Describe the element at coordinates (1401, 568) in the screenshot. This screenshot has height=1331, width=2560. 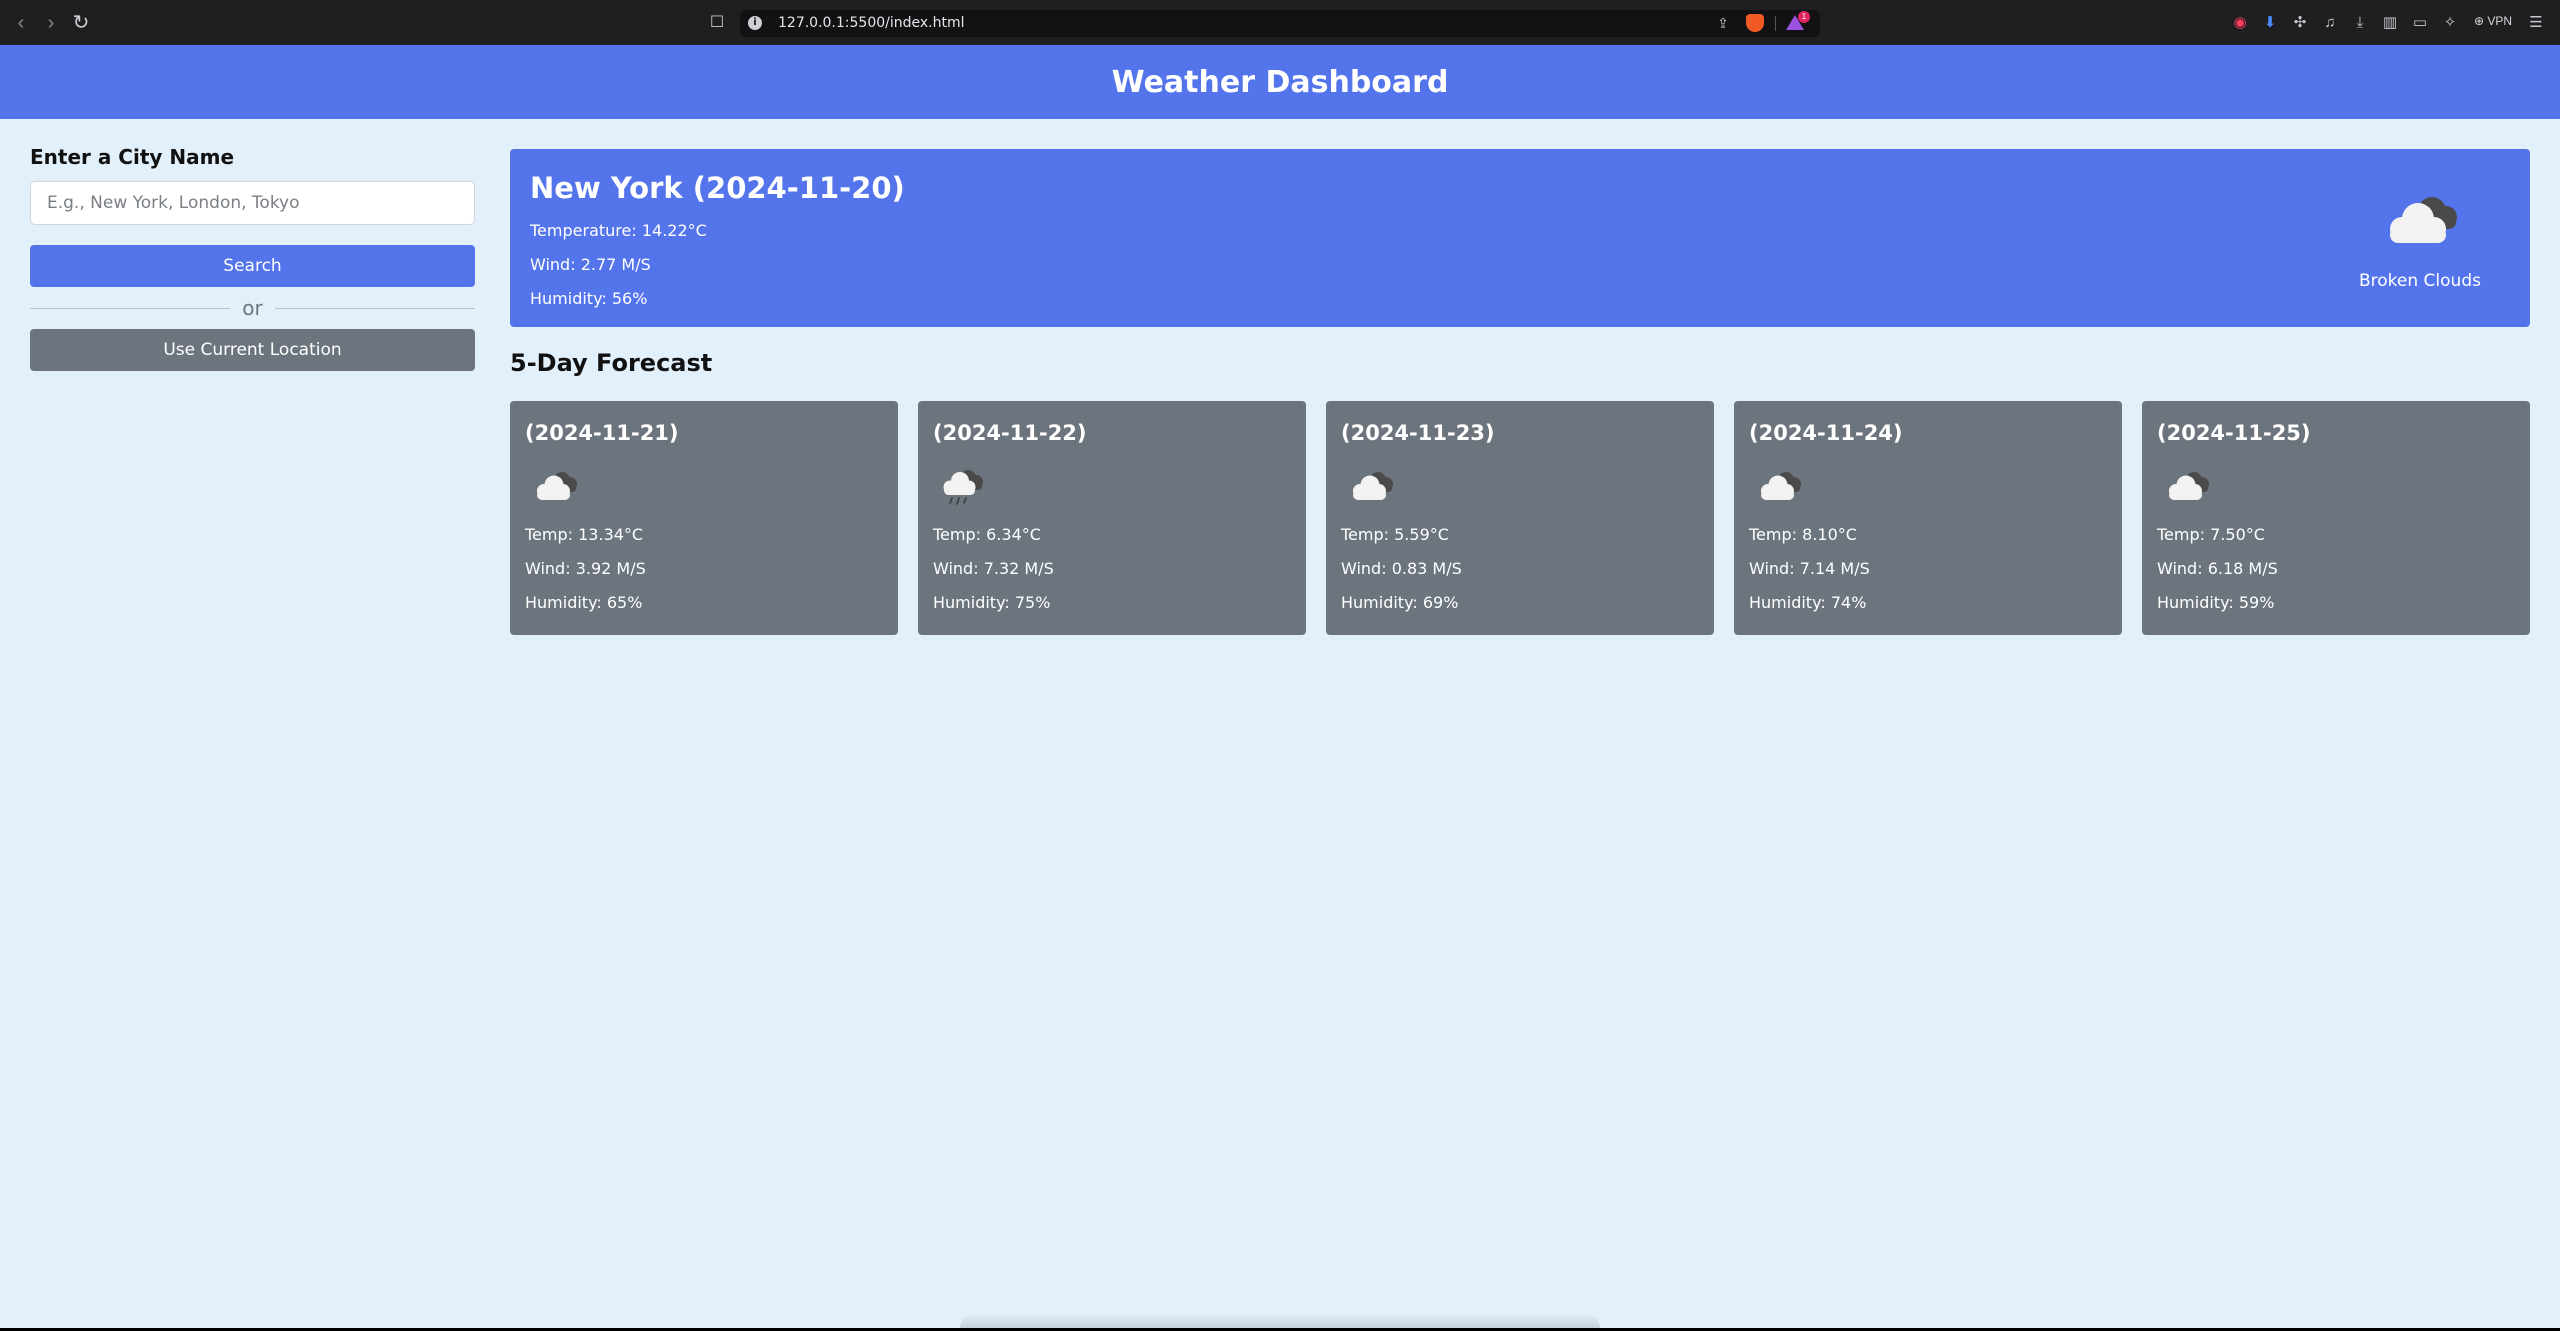
I see `forecast-wind: Wind: 0.83 M/S` at that location.